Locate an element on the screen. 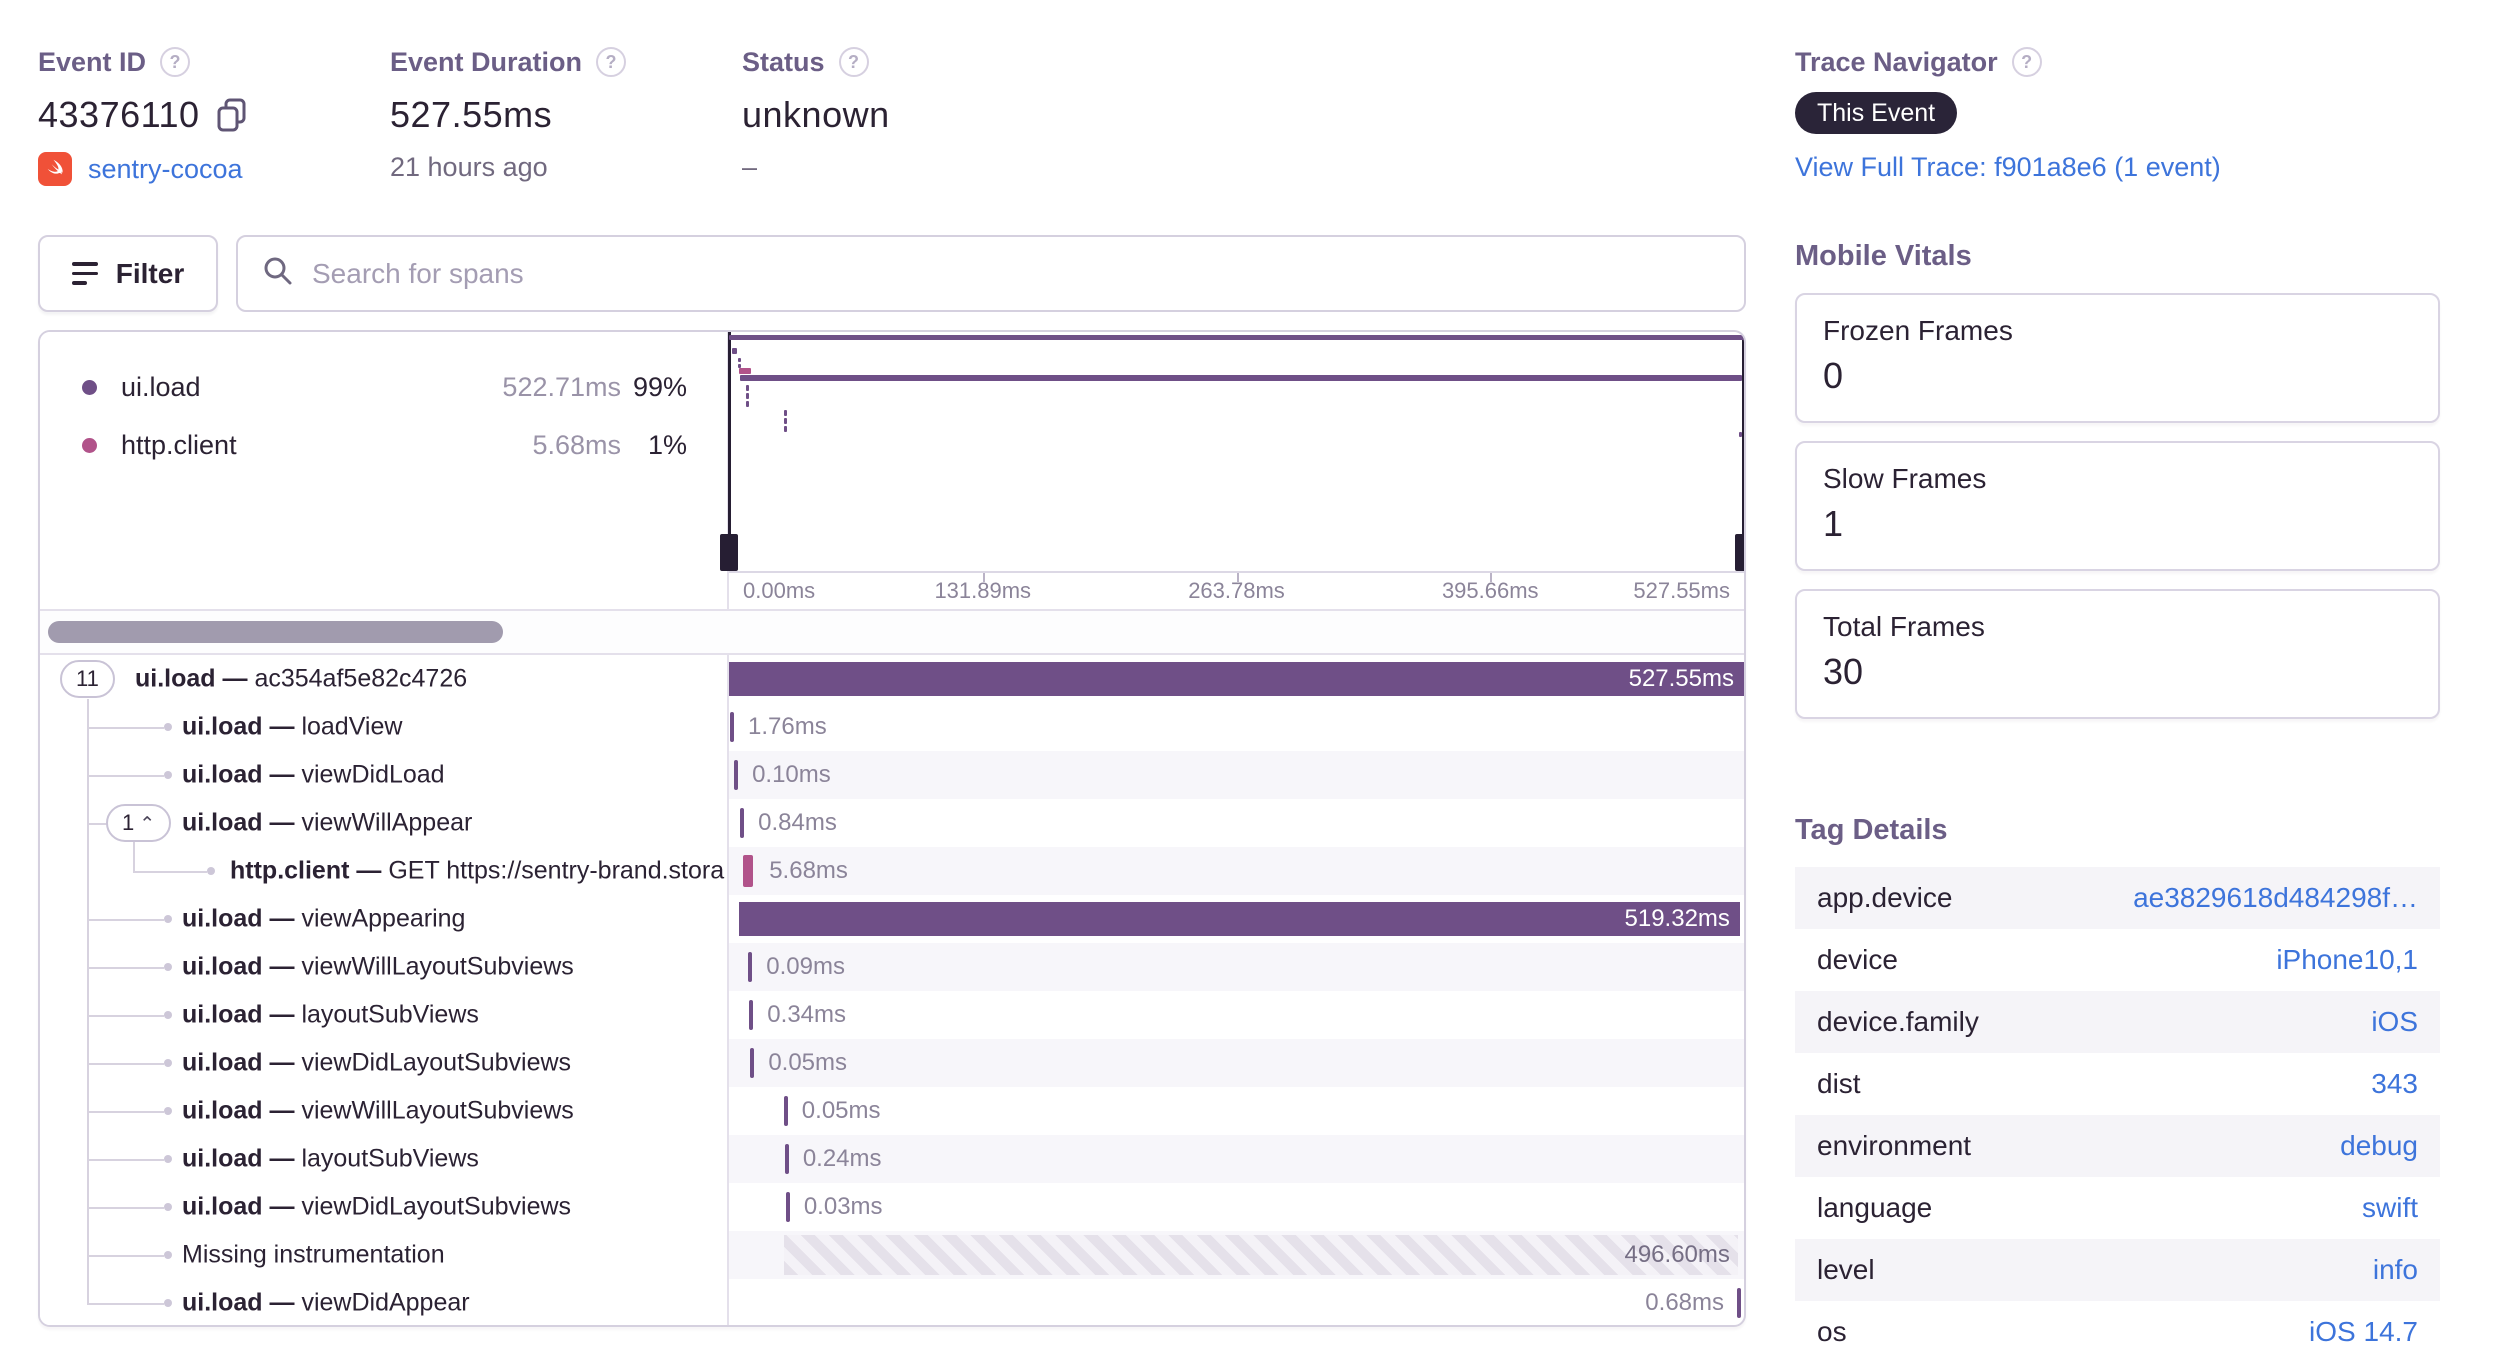 The height and width of the screenshot is (1366, 2494). trace-navigator-label: Trace Navigator is located at coordinates (1896, 61).